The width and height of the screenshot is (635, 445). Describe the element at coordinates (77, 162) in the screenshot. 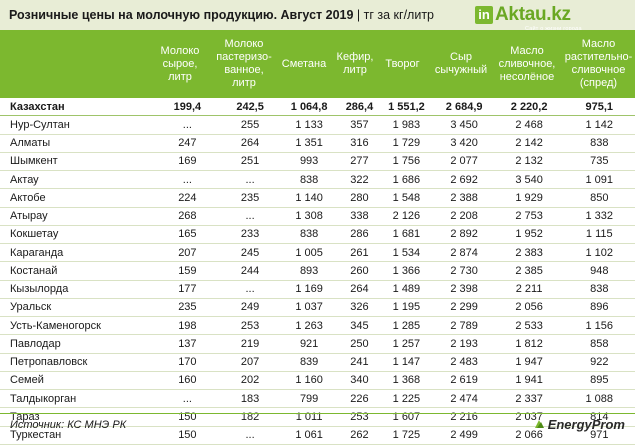

I see `city-cell: Шымкент` at that location.